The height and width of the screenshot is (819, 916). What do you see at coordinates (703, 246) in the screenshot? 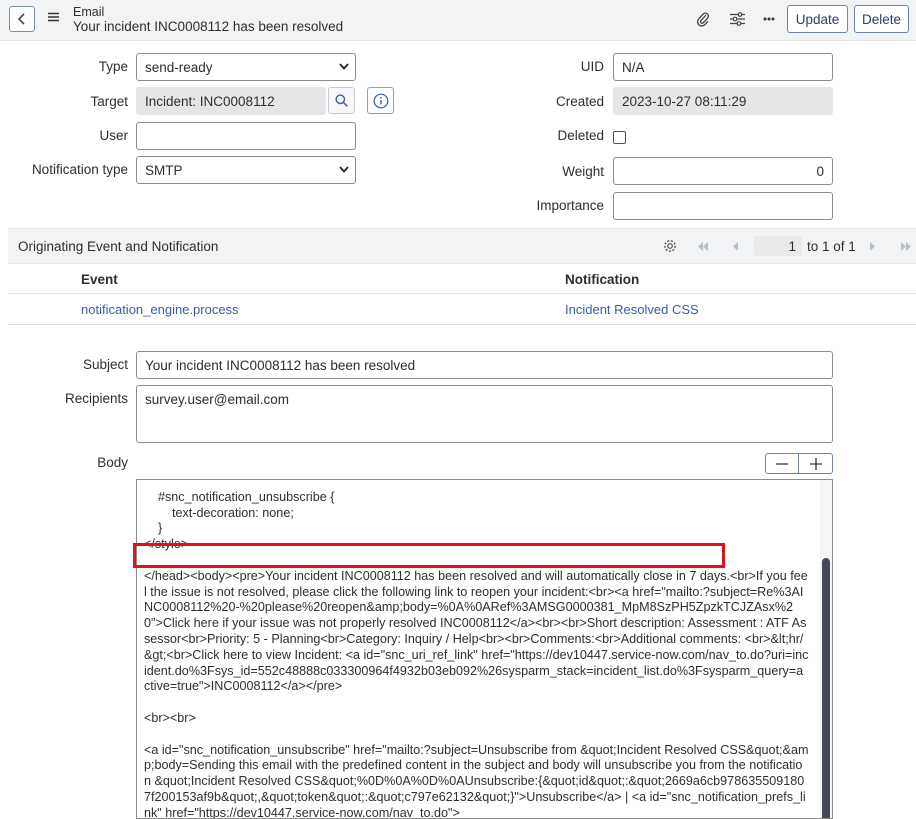
I see `first-page-icon` at bounding box center [703, 246].